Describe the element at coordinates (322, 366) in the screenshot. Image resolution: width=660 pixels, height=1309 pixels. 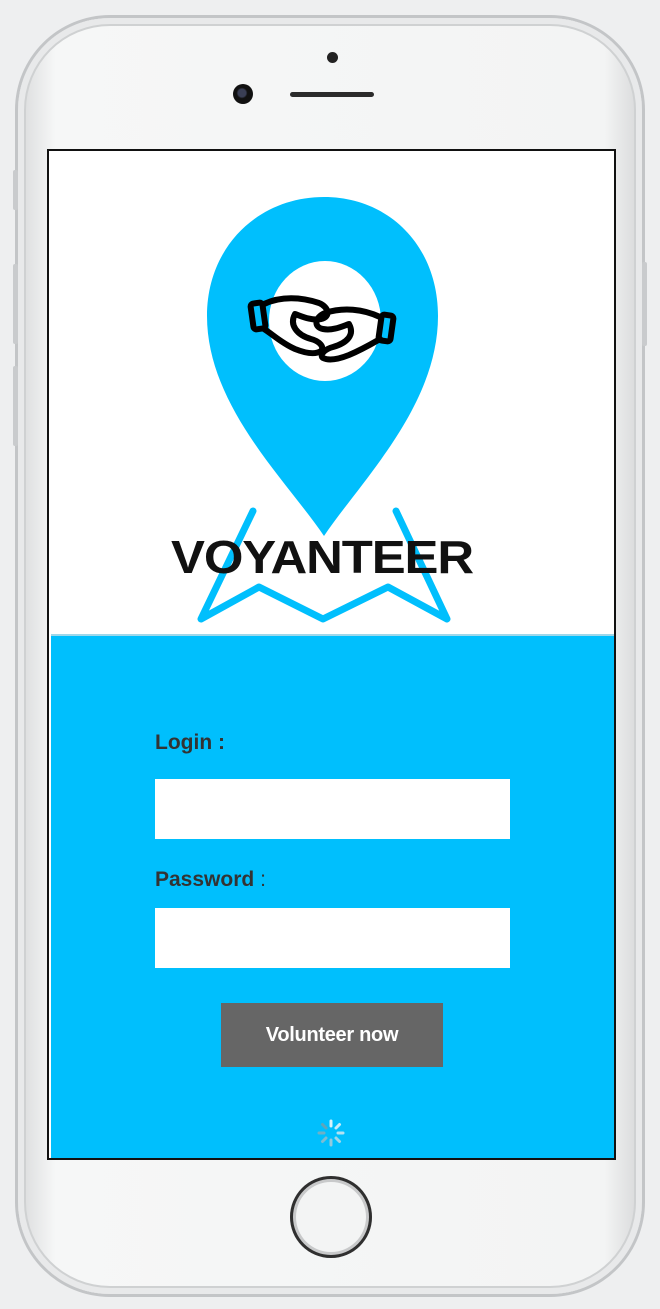
I see `location-pin-handshake-icon` at that location.